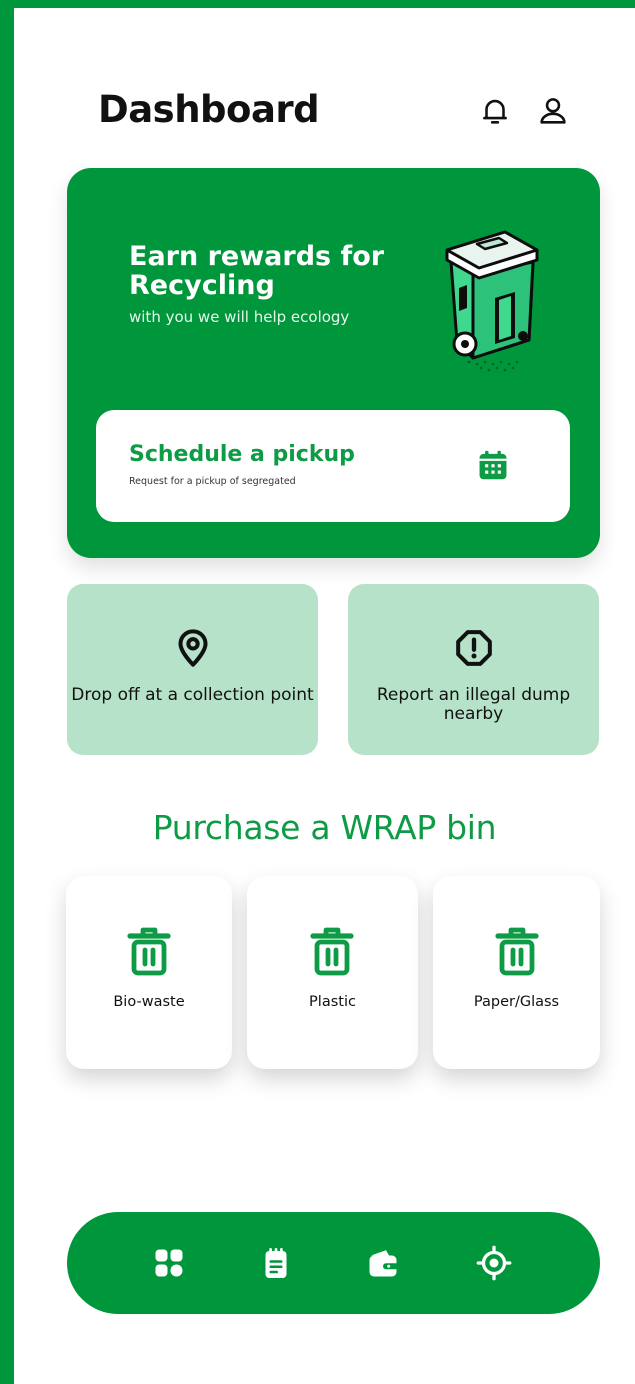 The height and width of the screenshot is (1384, 635). I want to click on purchase-section-title: Purchase a WRAP bin, so click(324, 827).